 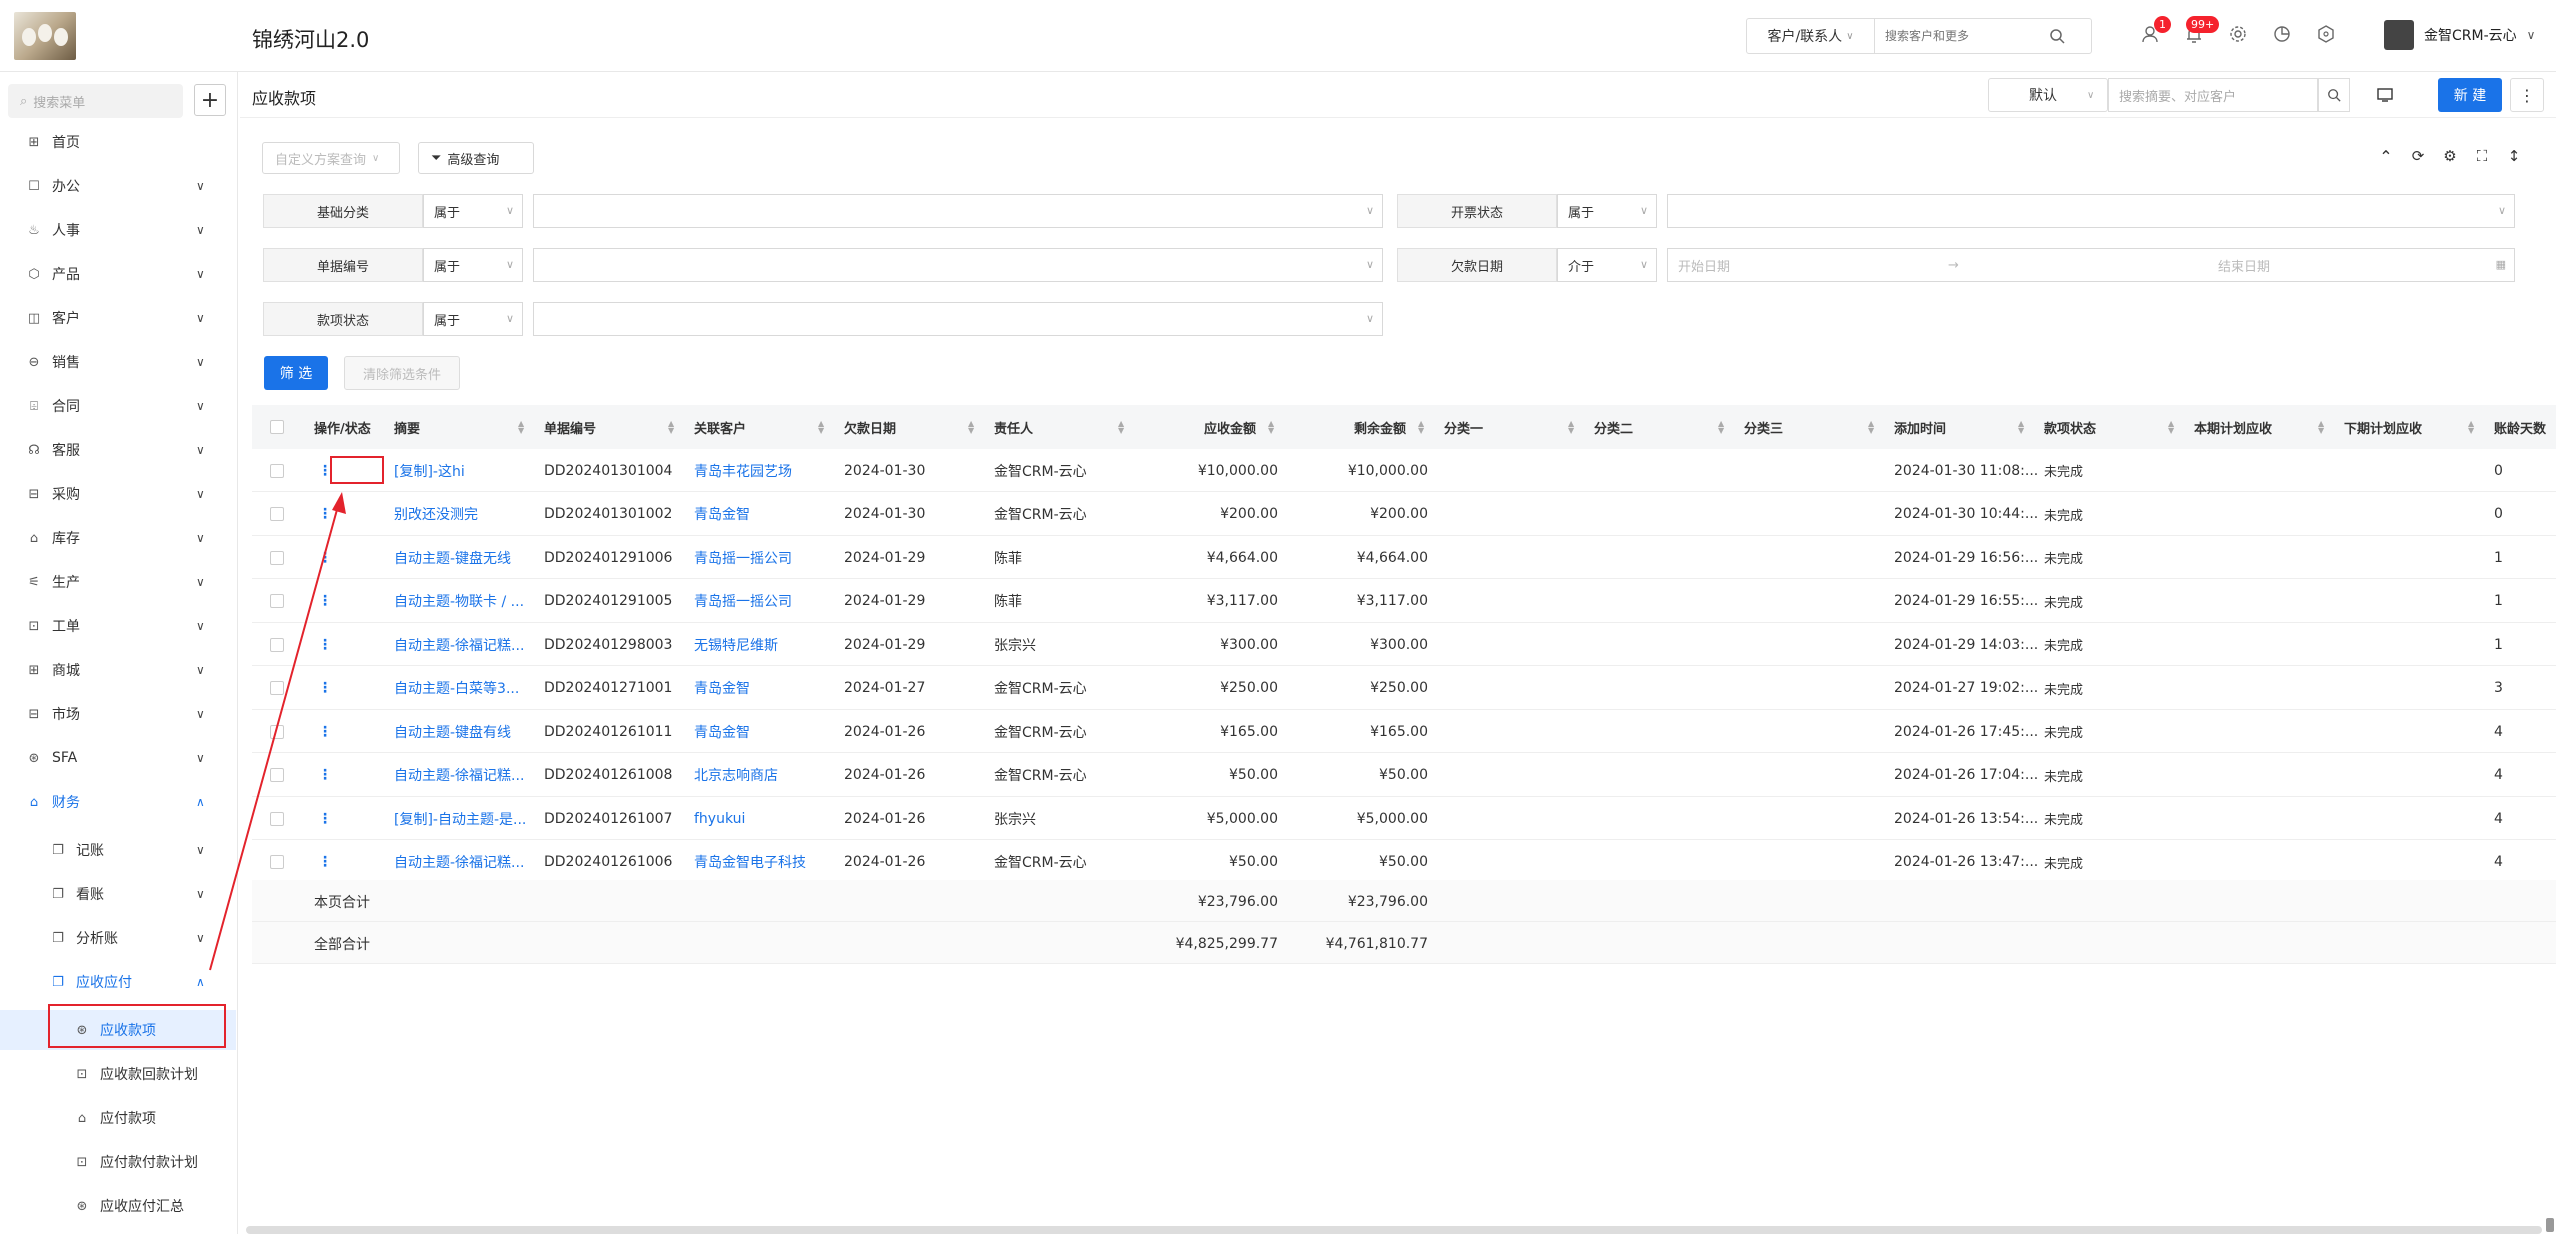 What do you see at coordinates (2550, 1225) in the screenshot?
I see `vertical-scrollbar` at bounding box center [2550, 1225].